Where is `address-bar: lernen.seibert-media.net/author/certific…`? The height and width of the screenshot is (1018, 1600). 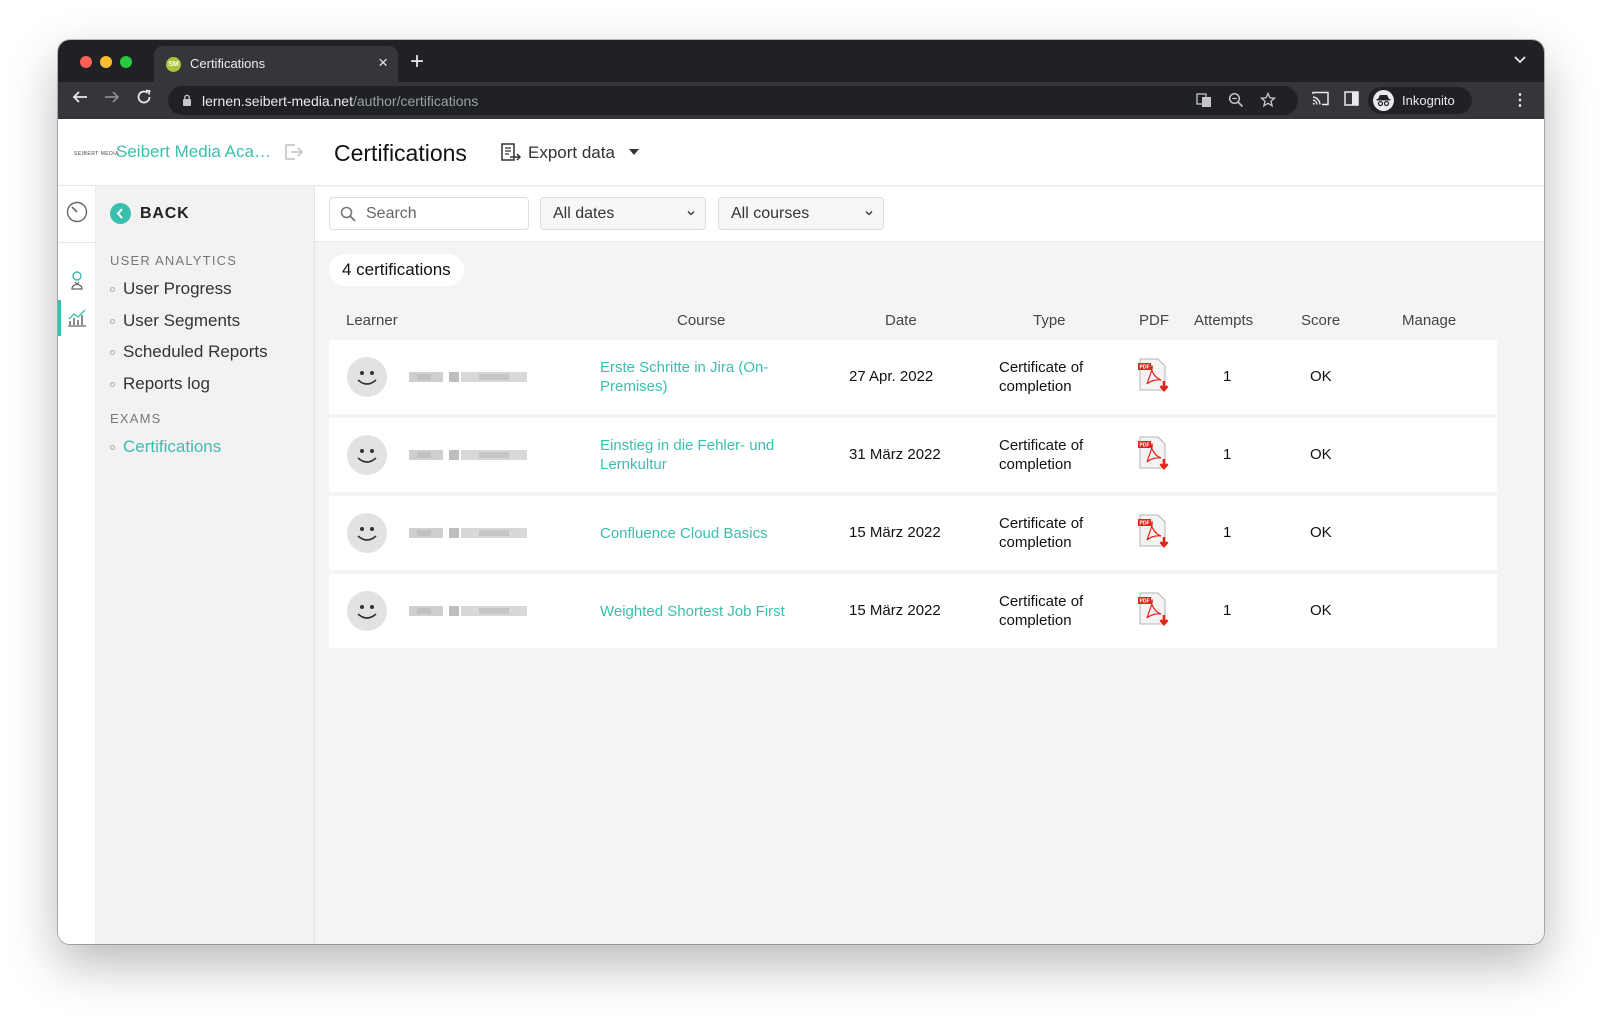 address-bar: lernen.seibert-media.net/author/certific… is located at coordinates (733, 100).